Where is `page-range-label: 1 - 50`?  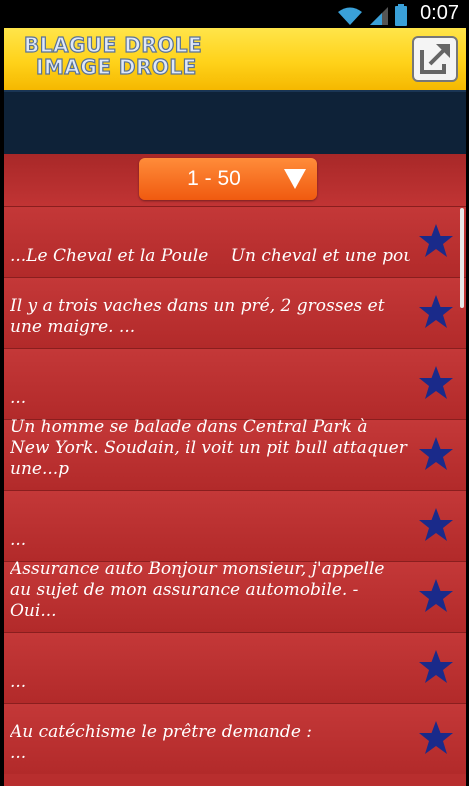 page-range-label: 1 - 50 is located at coordinates (214, 178).